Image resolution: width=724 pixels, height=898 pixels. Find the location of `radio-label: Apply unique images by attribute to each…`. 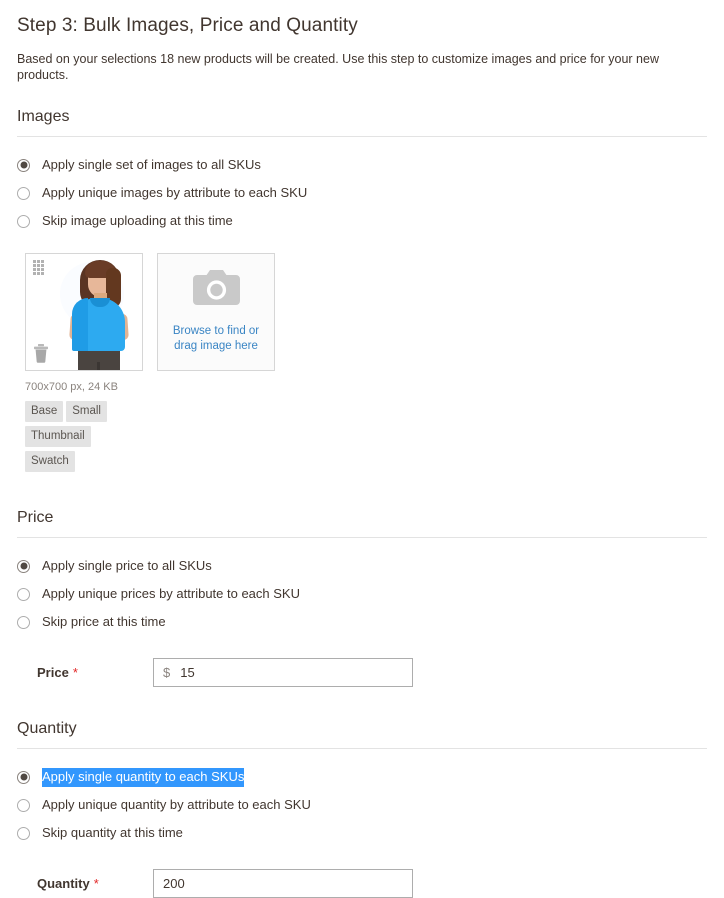

radio-label: Apply unique images by attribute to each… is located at coordinates (175, 192).